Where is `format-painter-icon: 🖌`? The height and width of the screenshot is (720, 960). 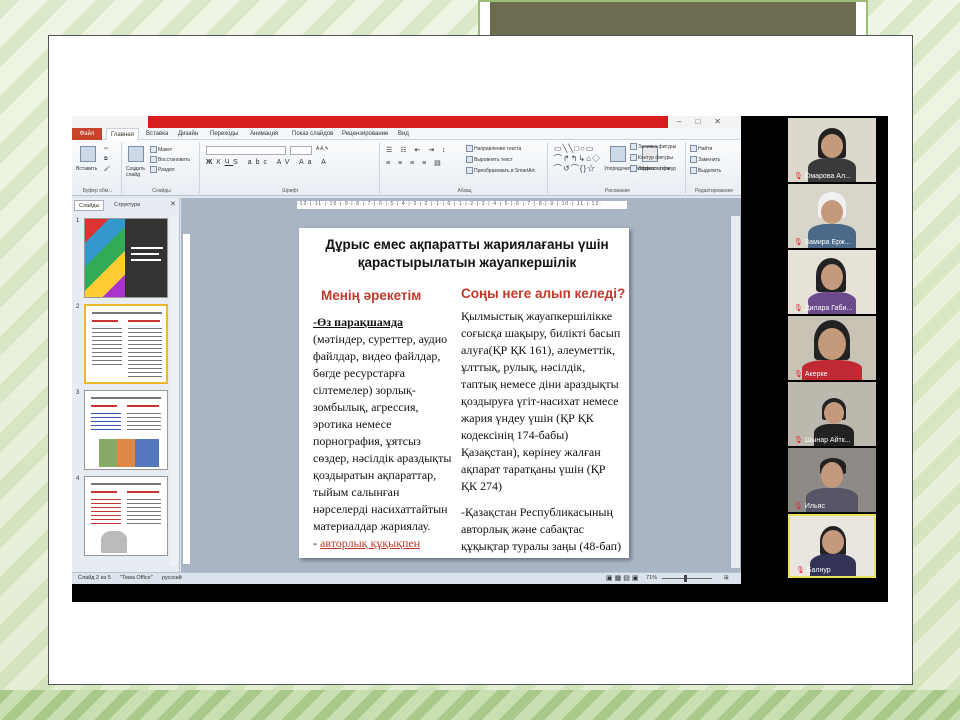 format-painter-icon: 🖌 is located at coordinates (107, 169).